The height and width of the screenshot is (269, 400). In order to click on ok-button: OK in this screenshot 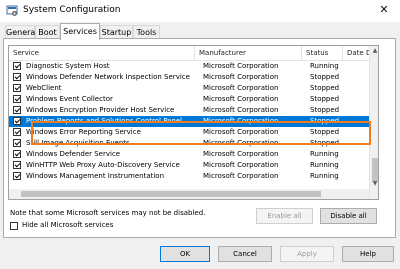, I will do `click(185, 254)`.